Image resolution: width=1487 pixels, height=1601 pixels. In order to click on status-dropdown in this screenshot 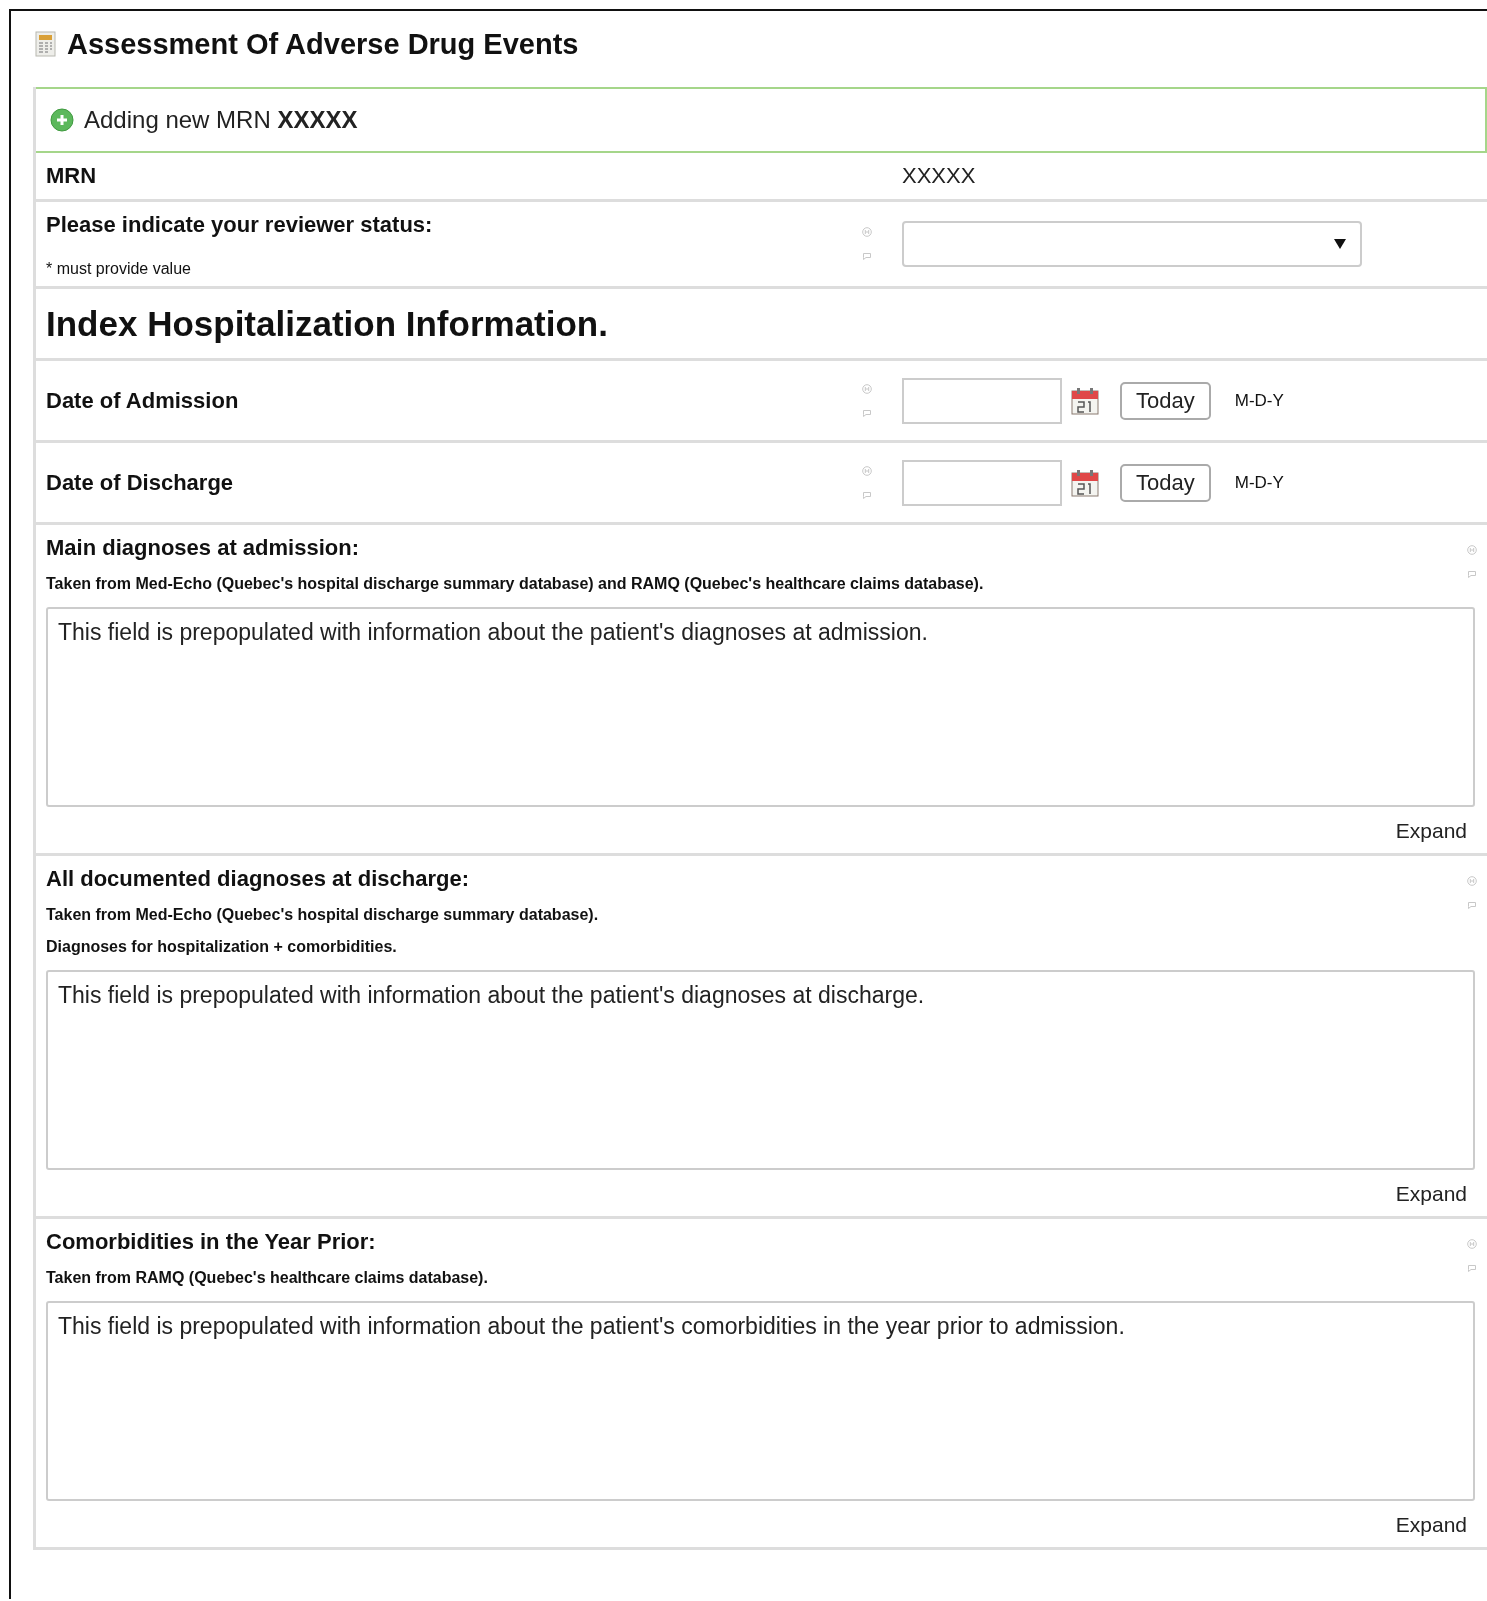, I will do `click(1132, 244)`.